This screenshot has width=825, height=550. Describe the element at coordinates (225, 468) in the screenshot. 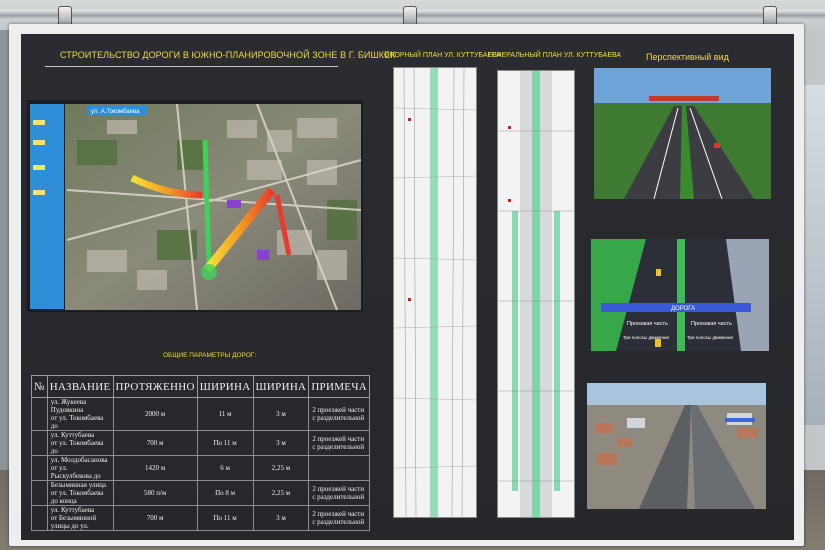

I see `row-width-1: 6 м` at that location.